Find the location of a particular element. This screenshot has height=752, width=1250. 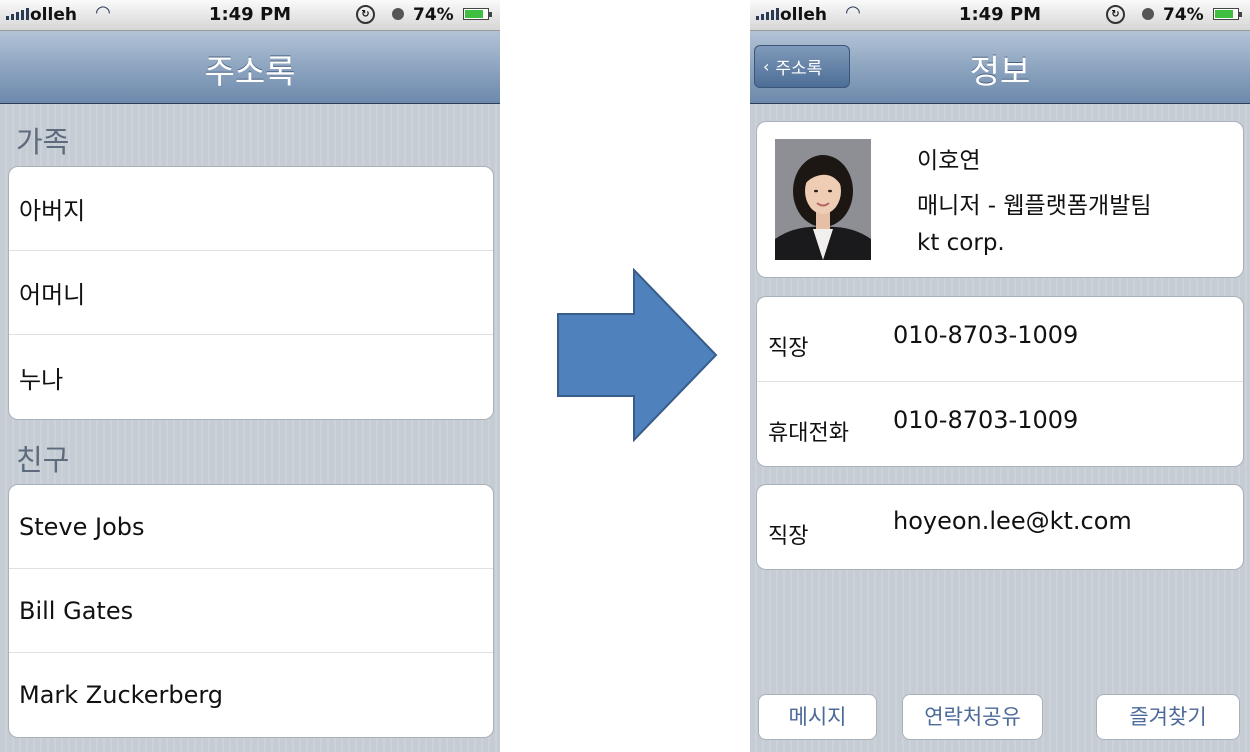

navigation-bar: ‹ 주소록 정보 is located at coordinates (1000, 67).